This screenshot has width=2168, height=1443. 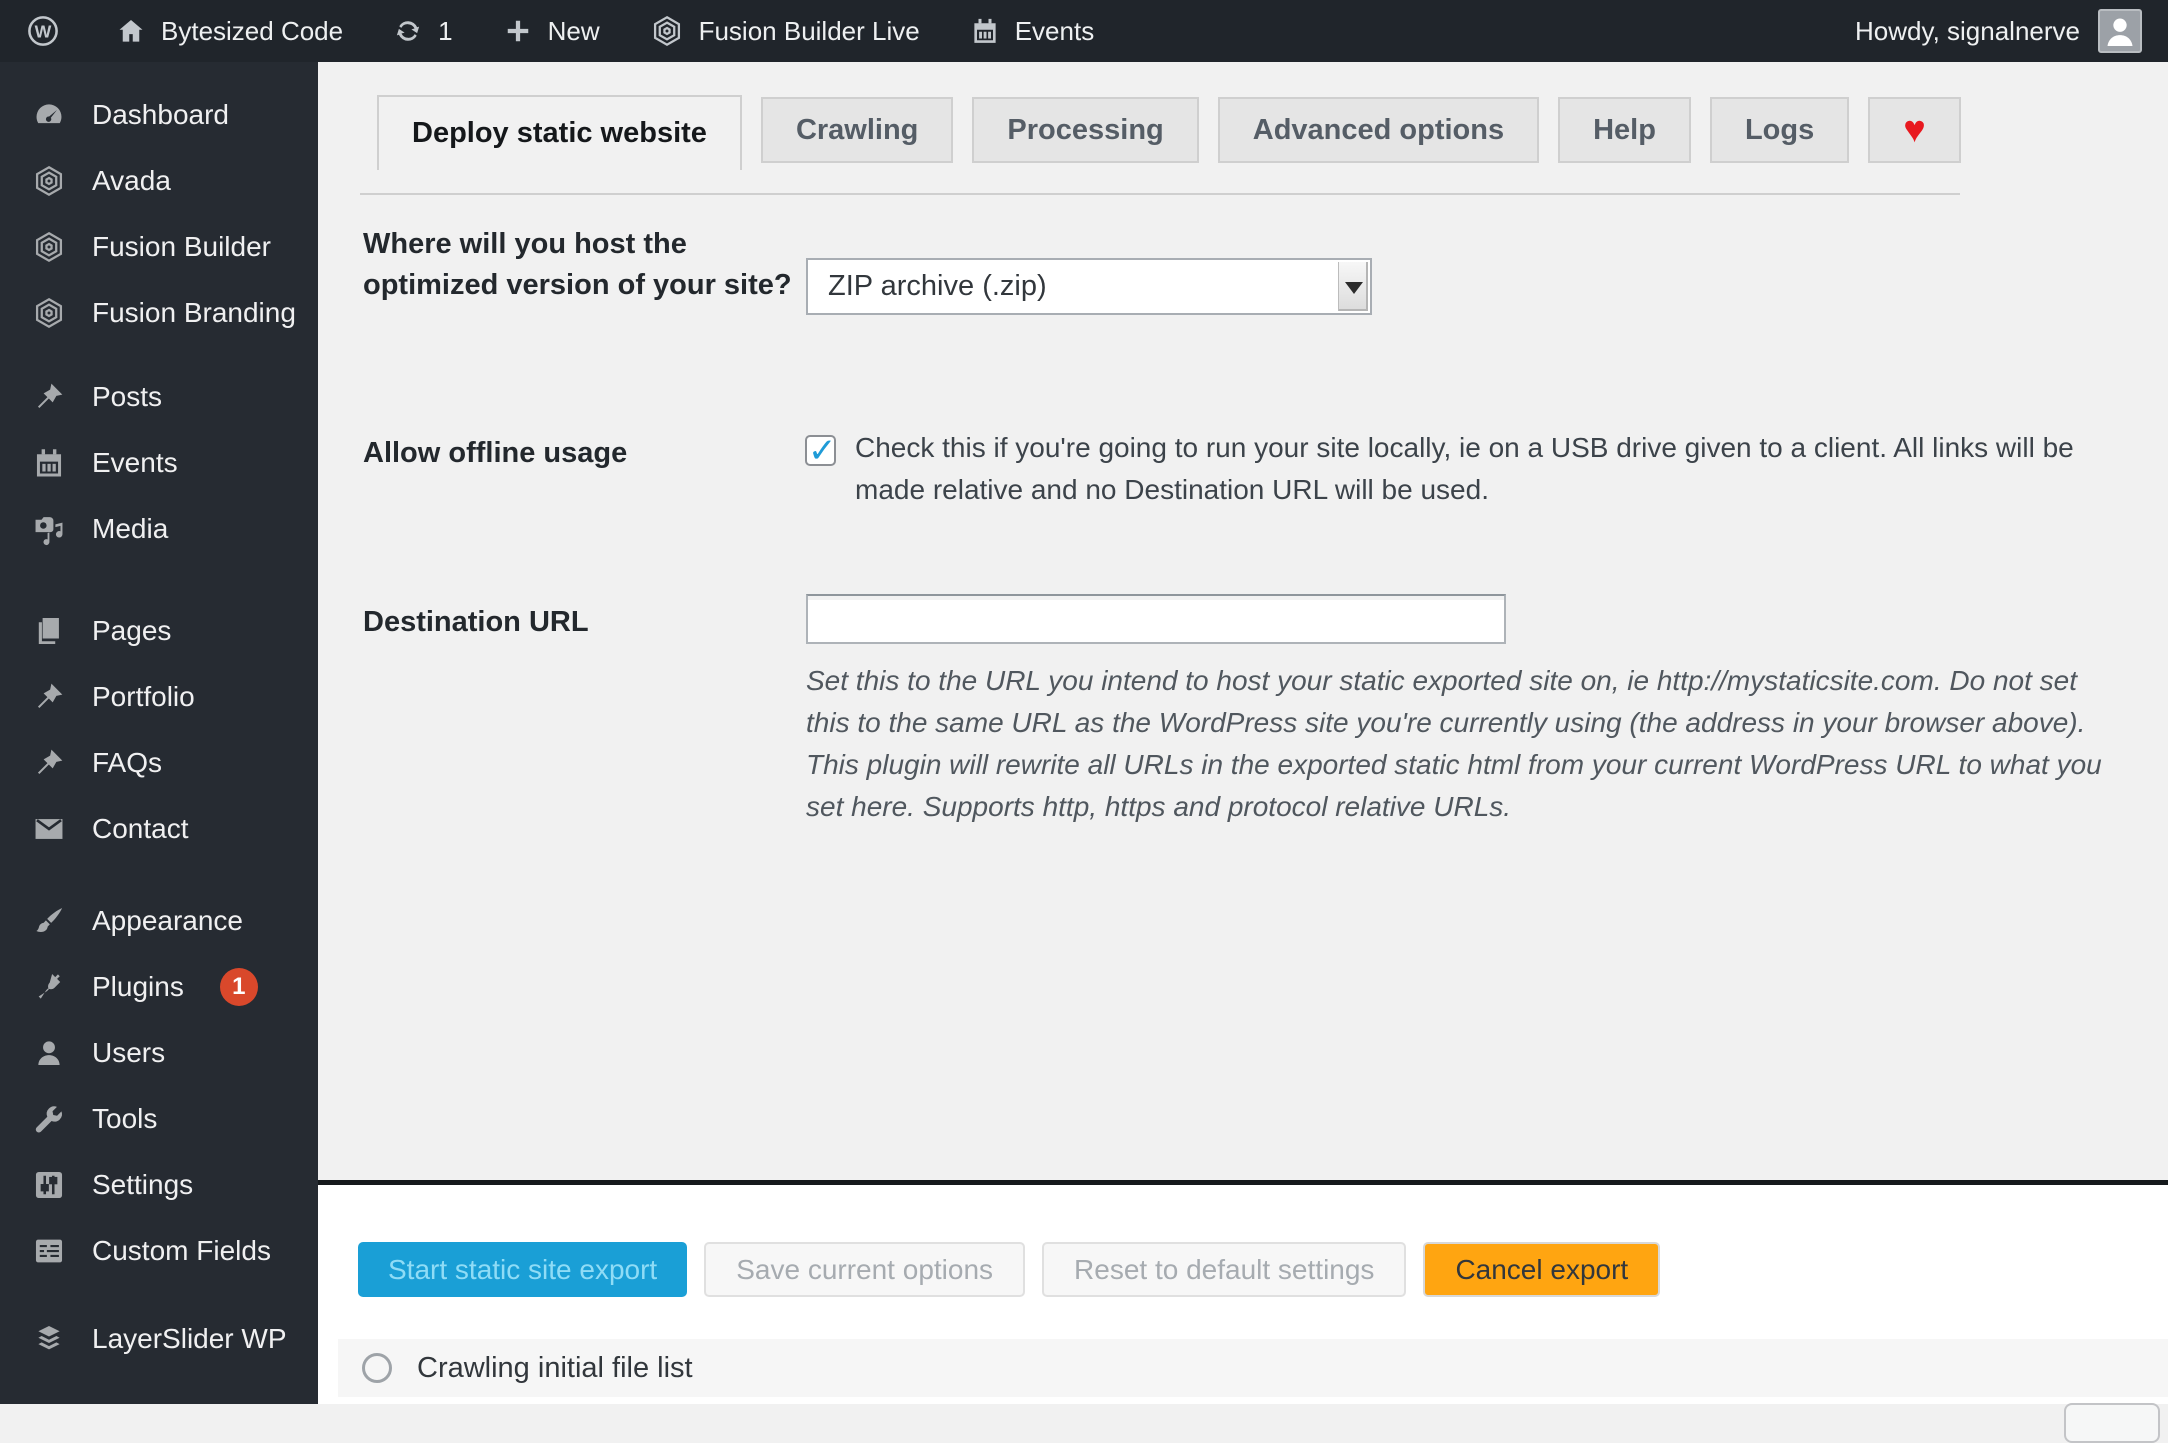 I want to click on tab-label: Crawling, so click(x=857, y=129).